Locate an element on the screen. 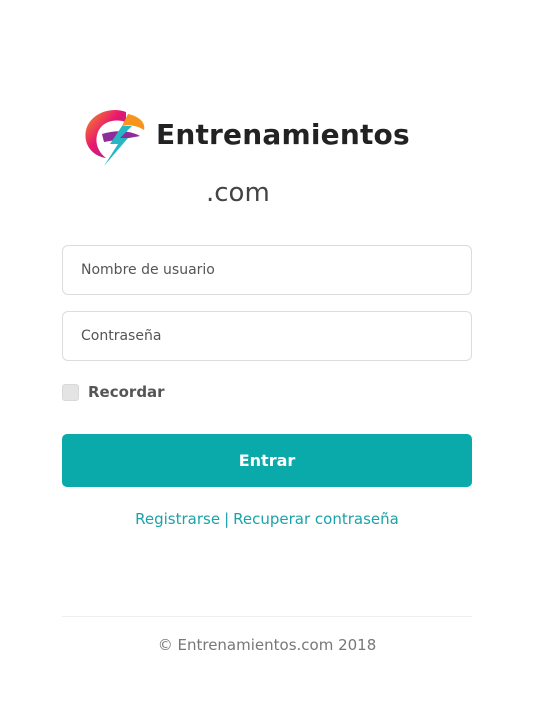 This screenshot has width=534, height=720. password-input is located at coordinates (267, 336).